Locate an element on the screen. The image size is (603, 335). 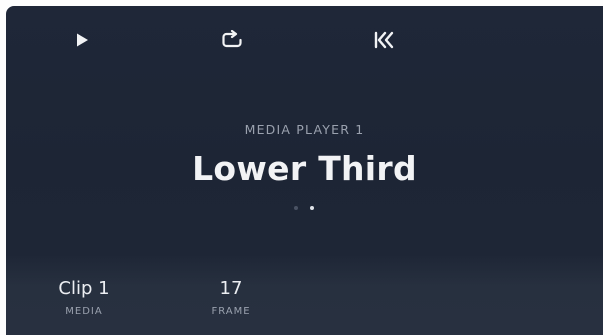
play-button is located at coordinates (82, 40).